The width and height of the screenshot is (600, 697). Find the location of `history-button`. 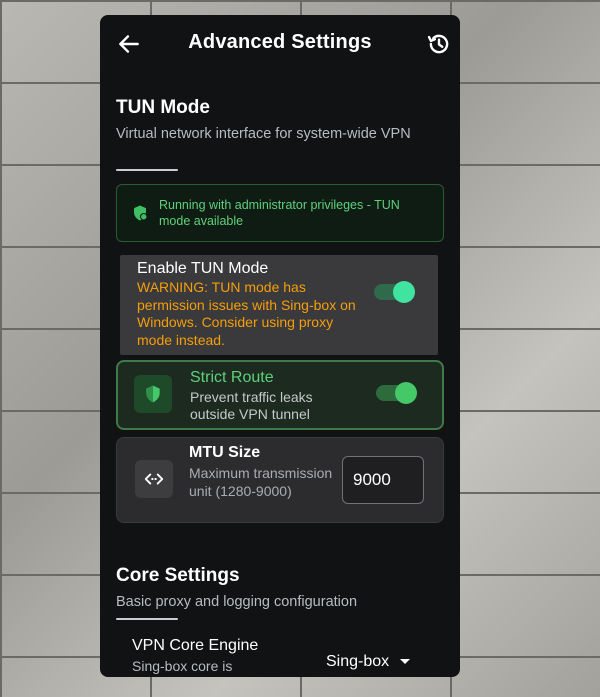

history-button is located at coordinates (439, 44).